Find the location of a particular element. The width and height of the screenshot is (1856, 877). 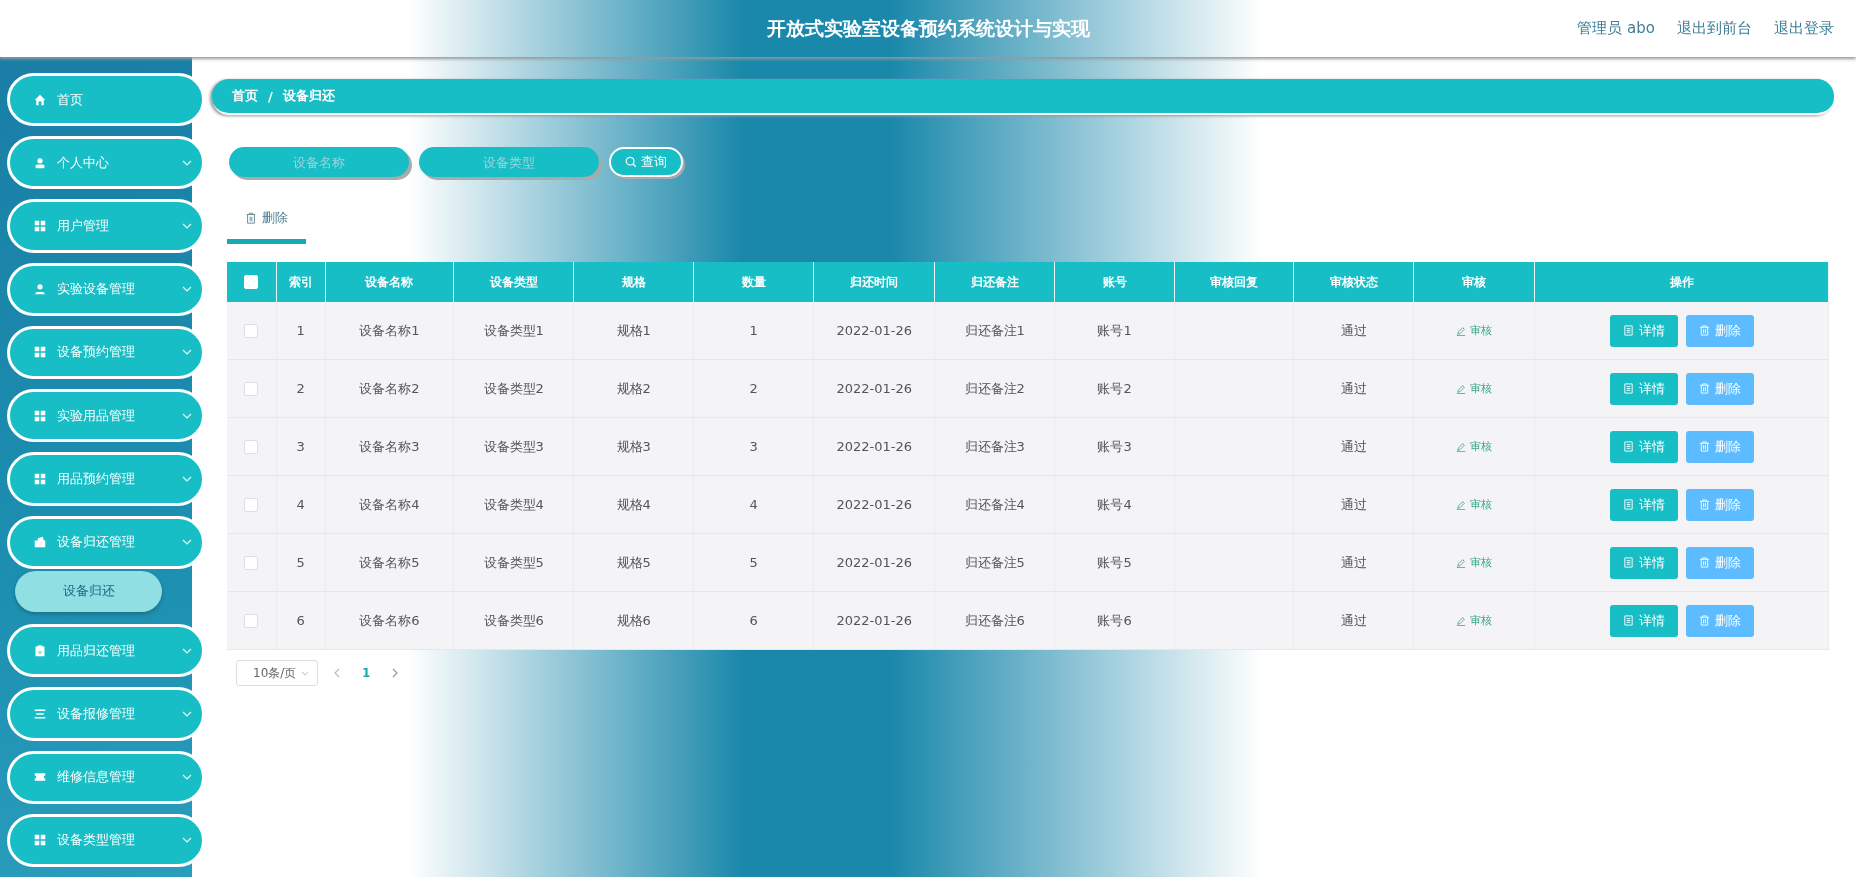

table-cell: 5 is located at coordinates (753, 562).